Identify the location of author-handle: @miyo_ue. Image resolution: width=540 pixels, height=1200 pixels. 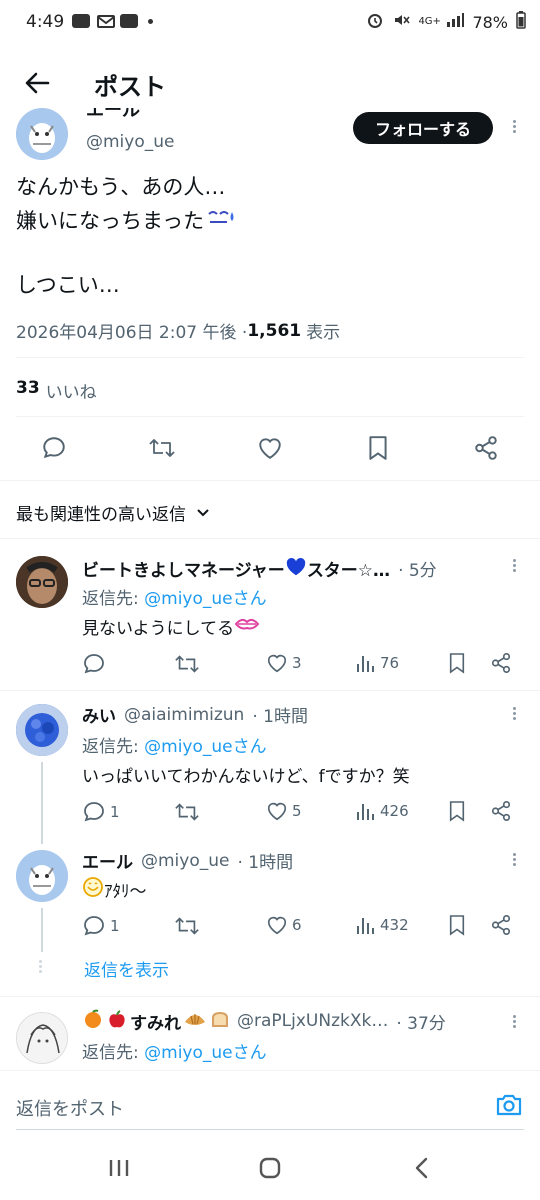
(130, 142).